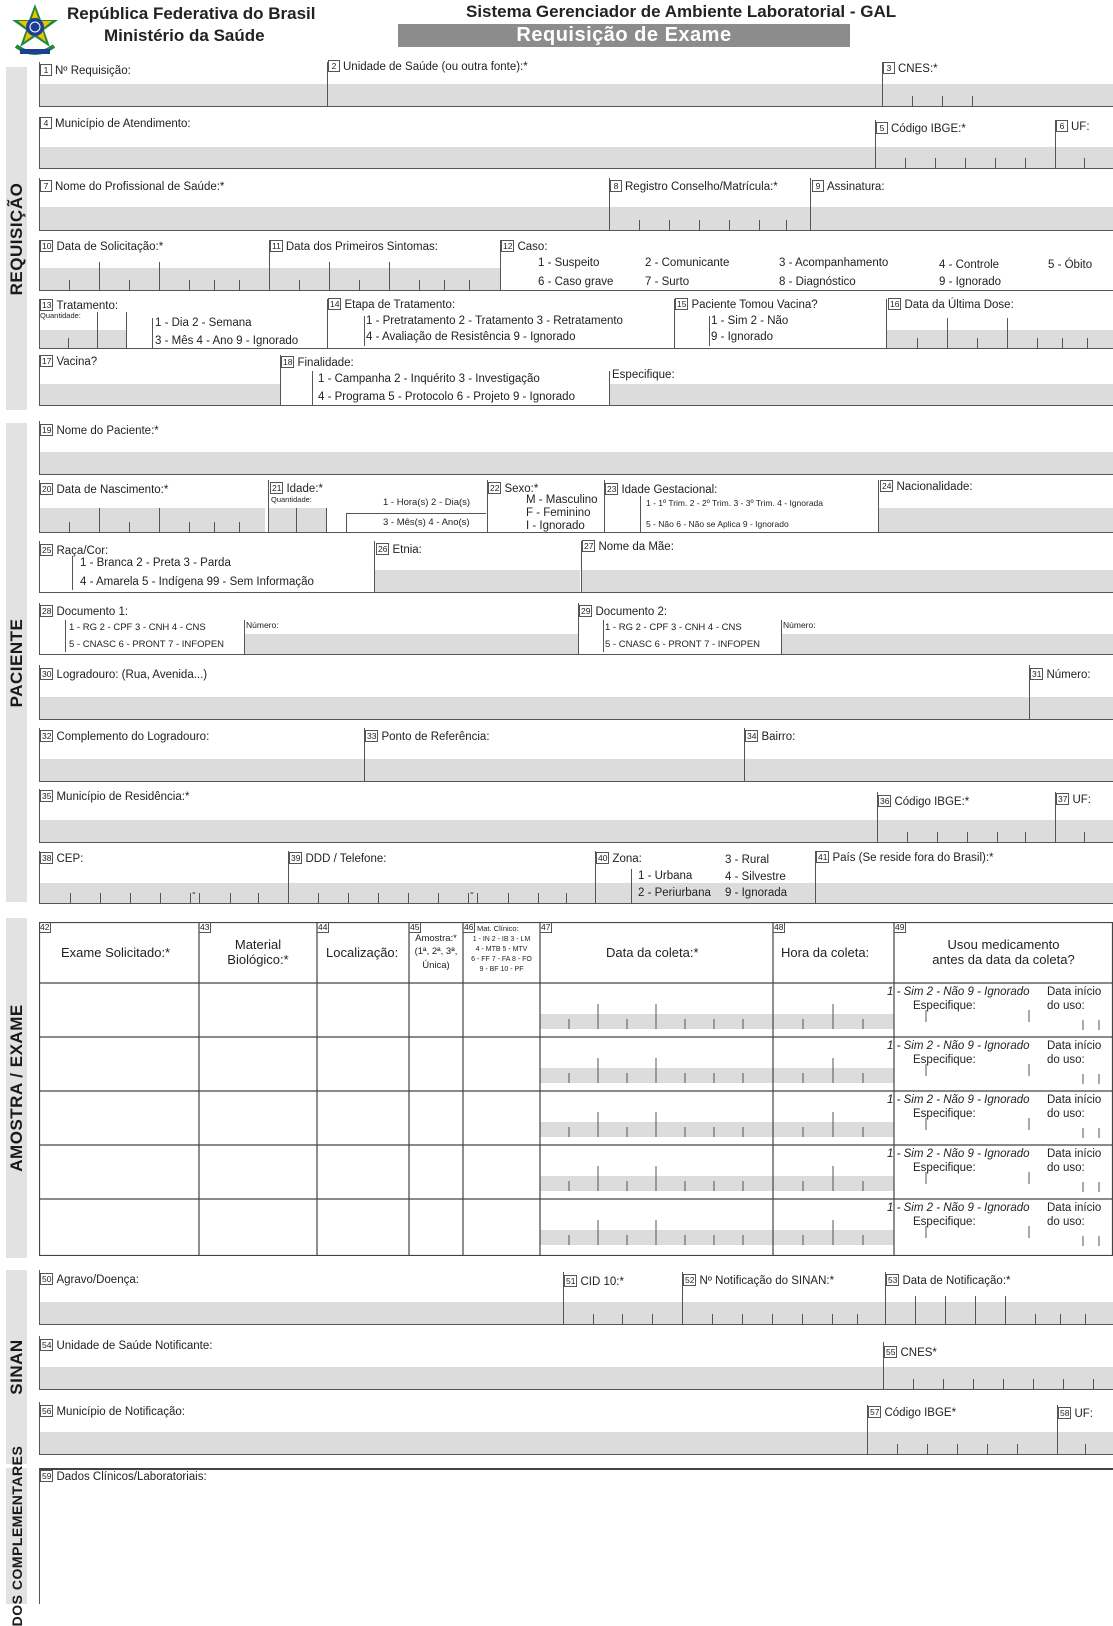  I want to click on input-codigo-ibge, so click(965, 157).